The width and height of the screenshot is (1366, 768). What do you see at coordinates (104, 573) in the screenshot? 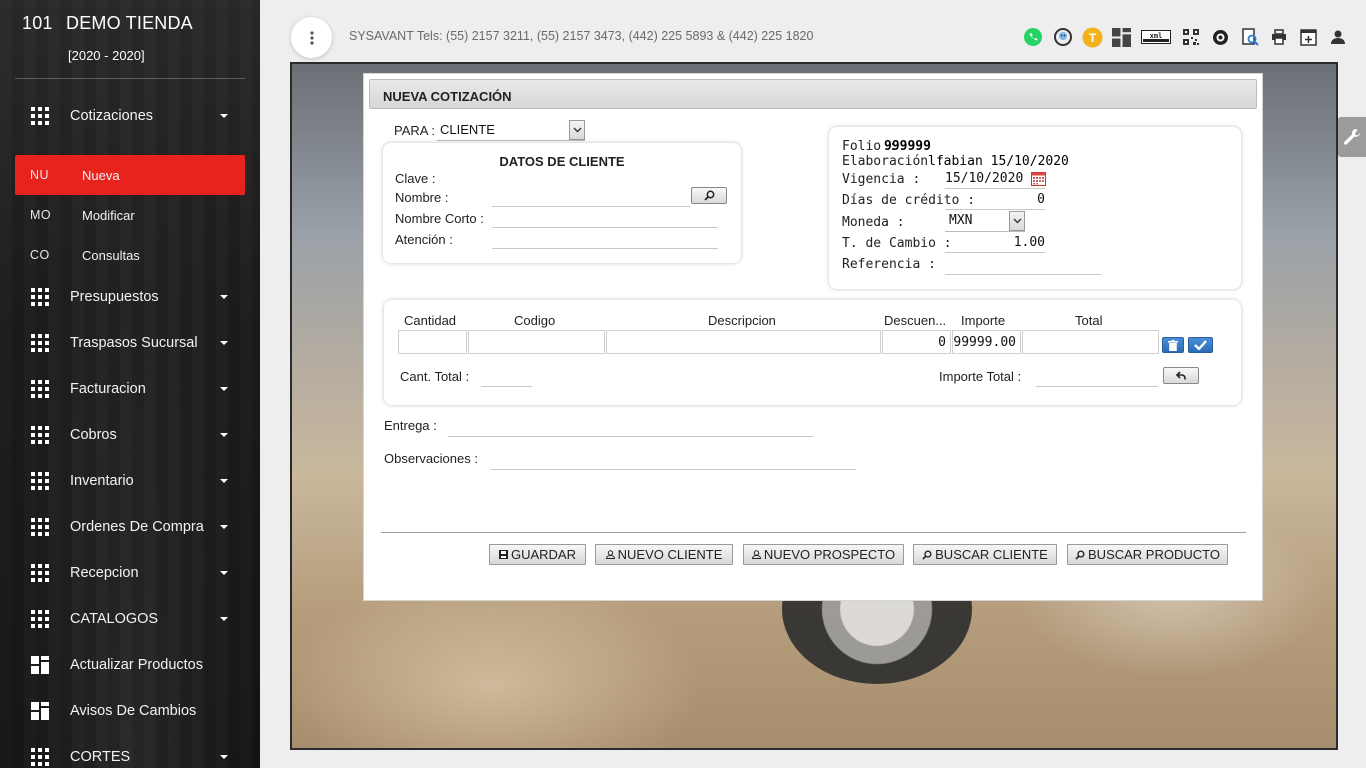
I see `sidebar-item-label: Recepcion` at bounding box center [104, 573].